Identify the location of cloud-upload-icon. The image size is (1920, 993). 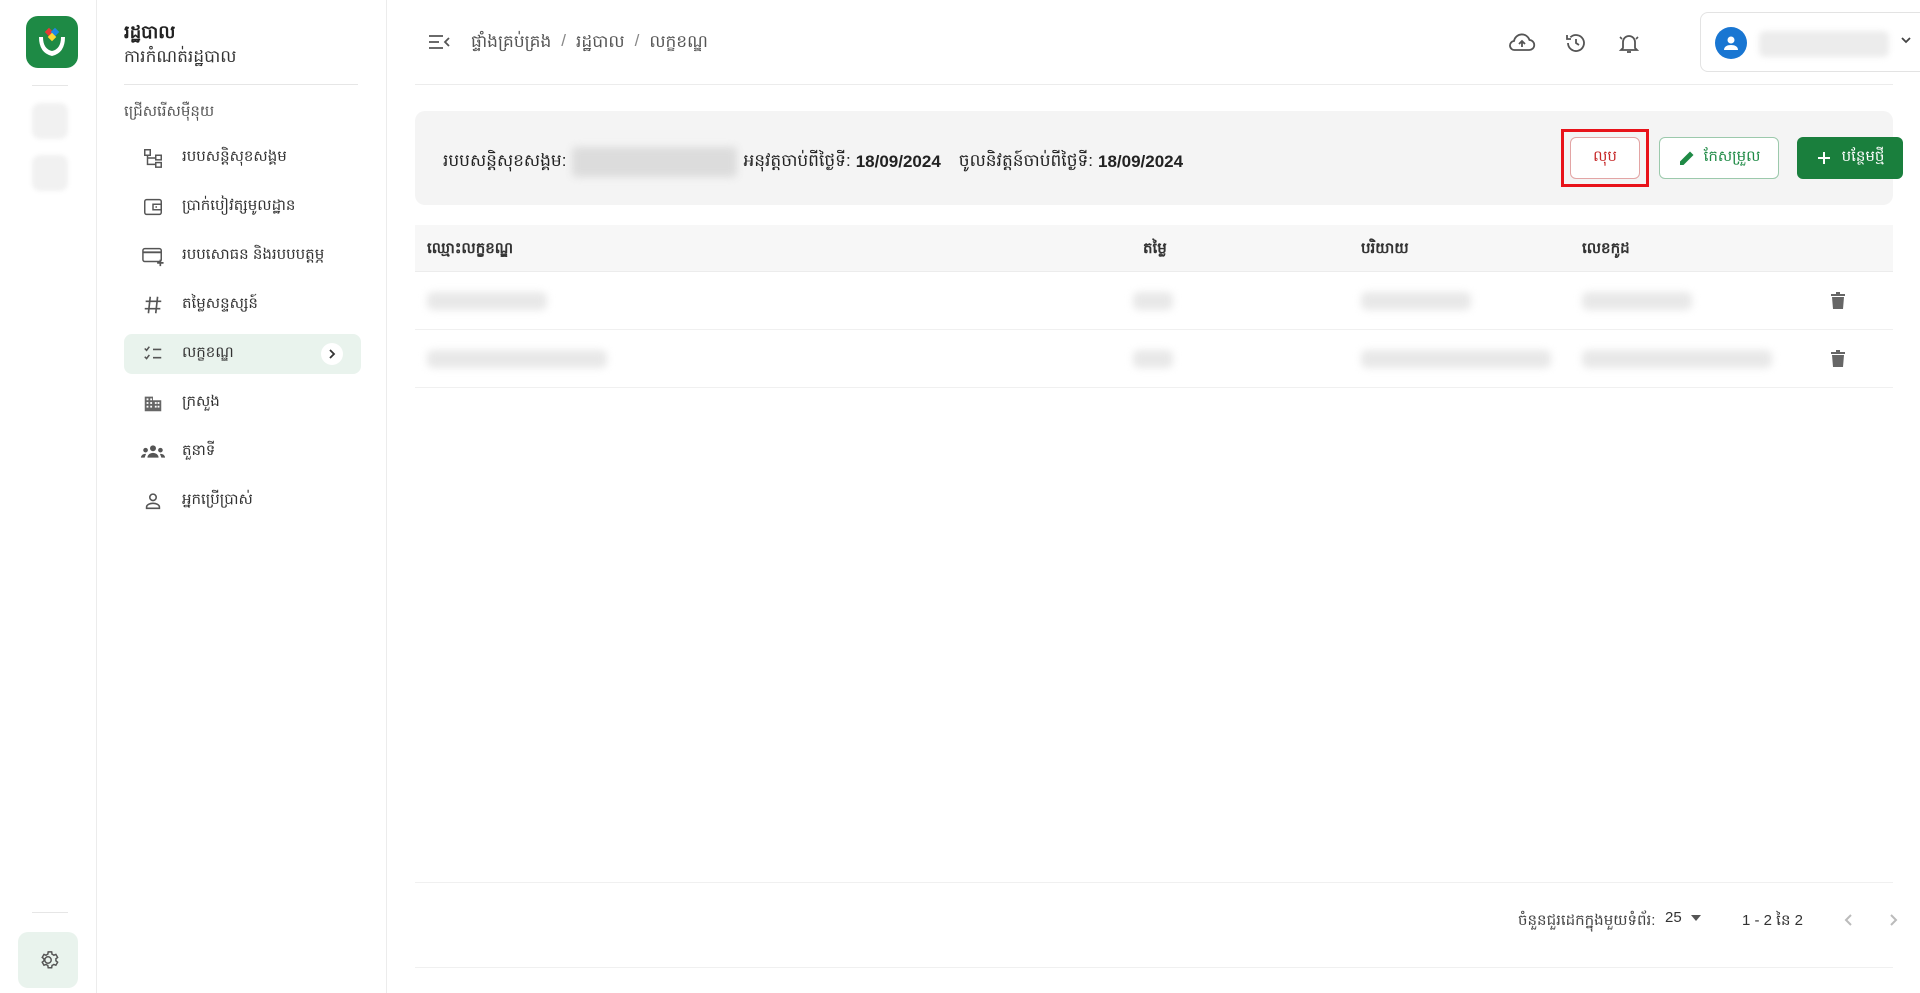
(1522, 43).